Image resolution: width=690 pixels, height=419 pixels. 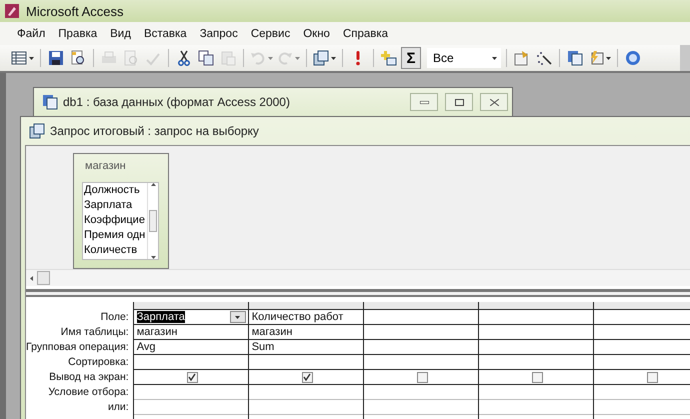 I want to click on field-item: Премия одн, so click(x=115, y=235).